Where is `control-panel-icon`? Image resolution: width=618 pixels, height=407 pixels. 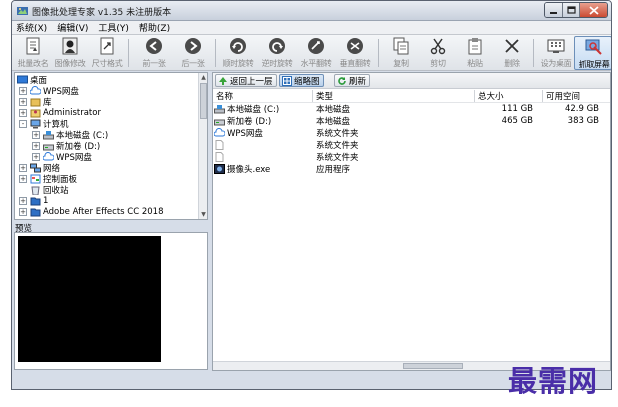 control-panel-icon is located at coordinates (35, 178).